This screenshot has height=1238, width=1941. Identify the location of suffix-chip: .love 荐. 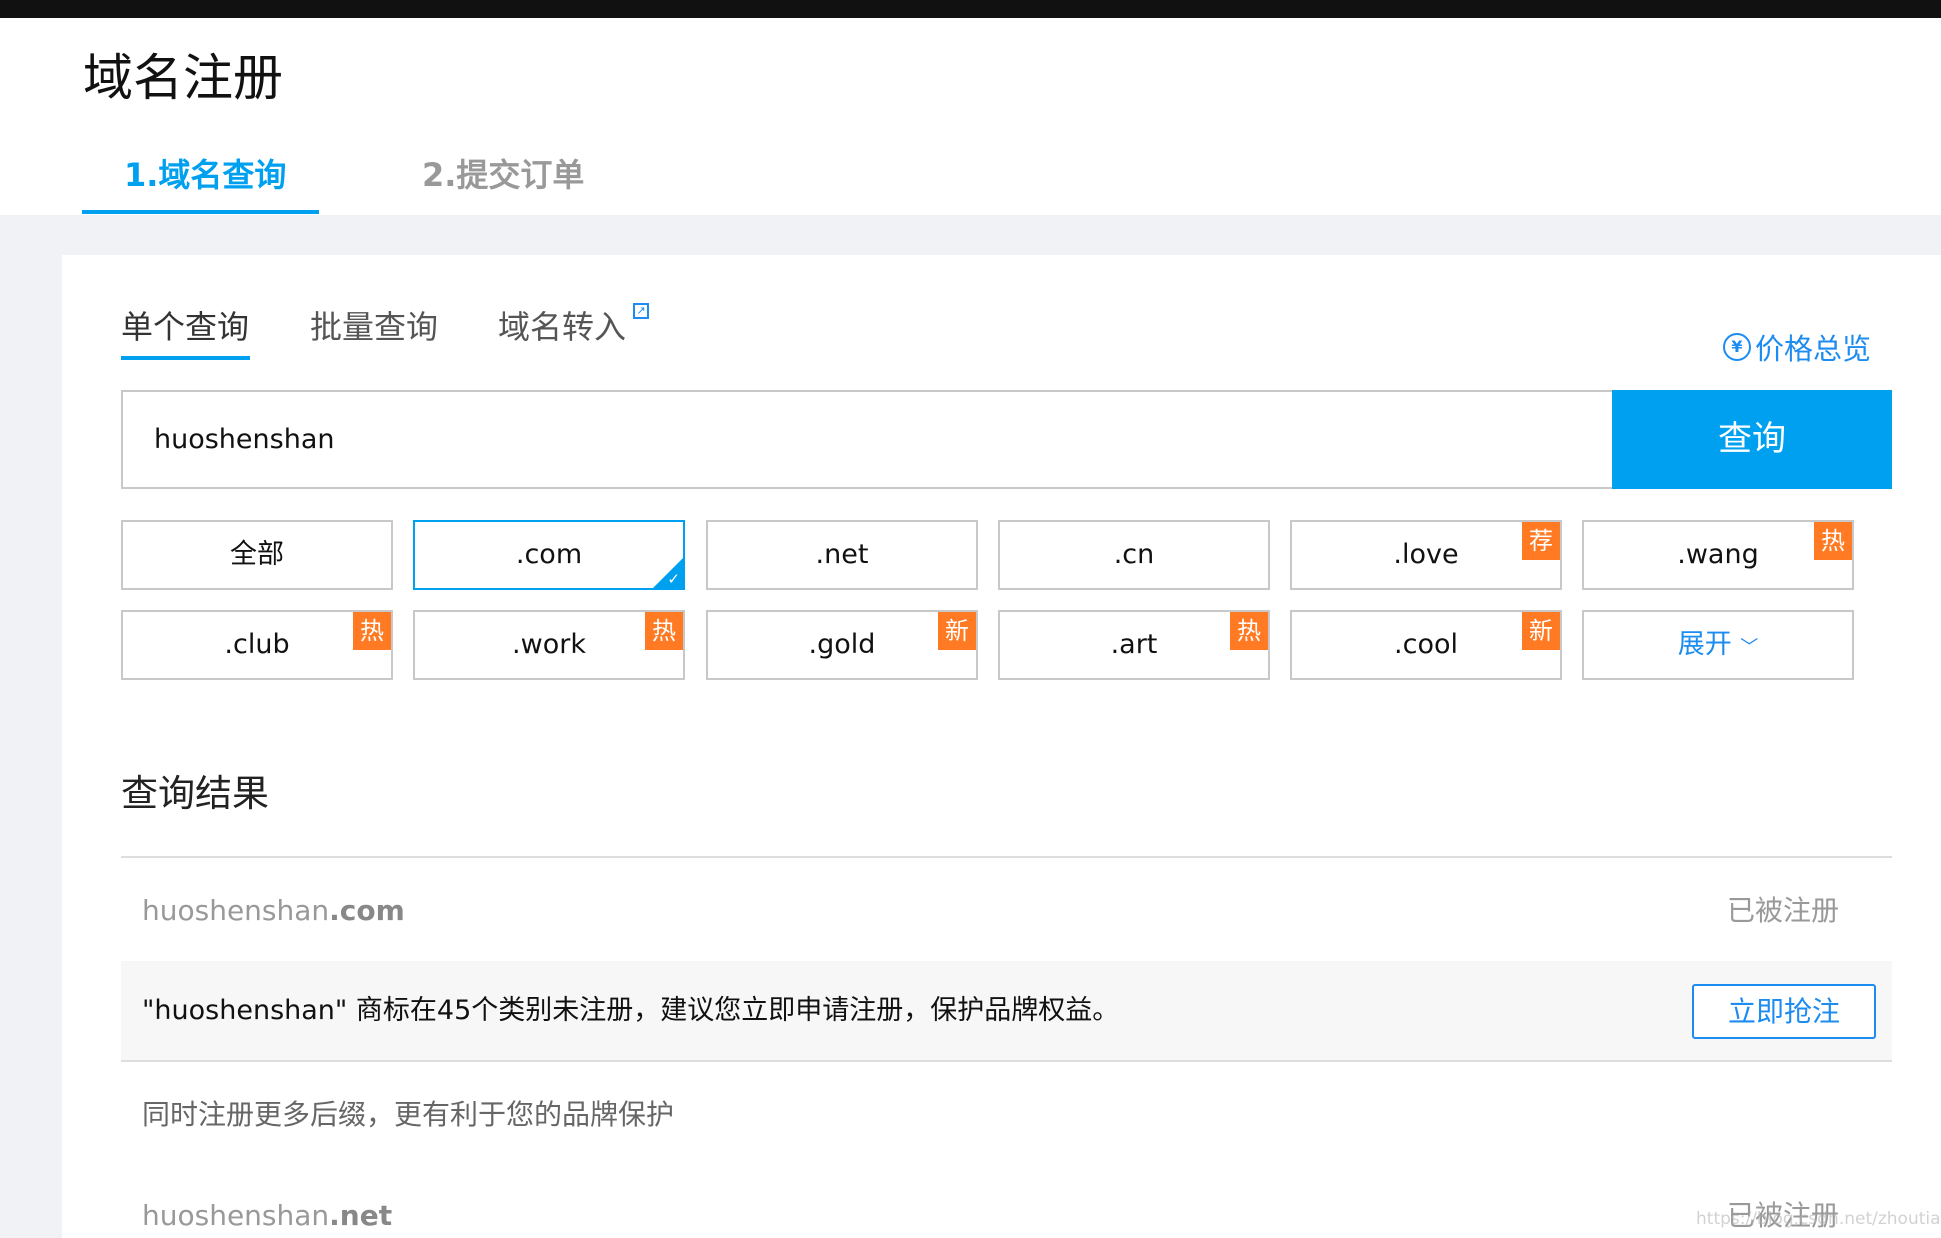
(1426, 555).